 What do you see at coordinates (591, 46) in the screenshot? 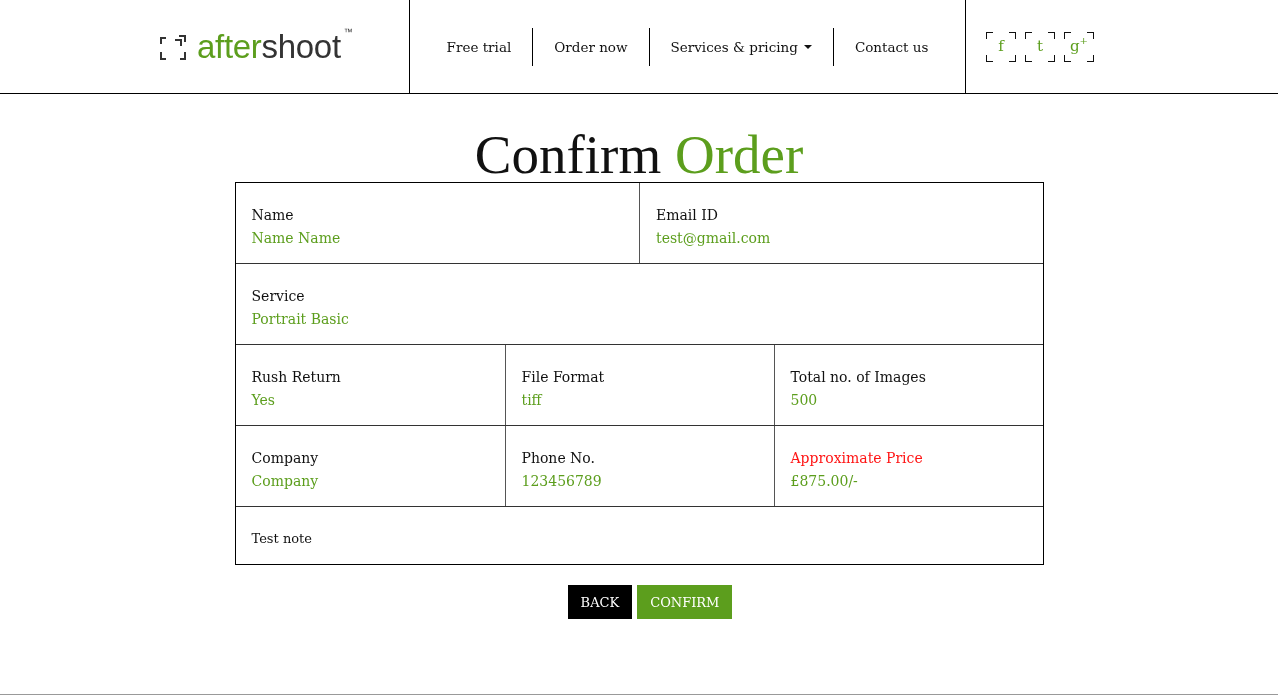
I see `nav-link: Order now` at bounding box center [591, 46].